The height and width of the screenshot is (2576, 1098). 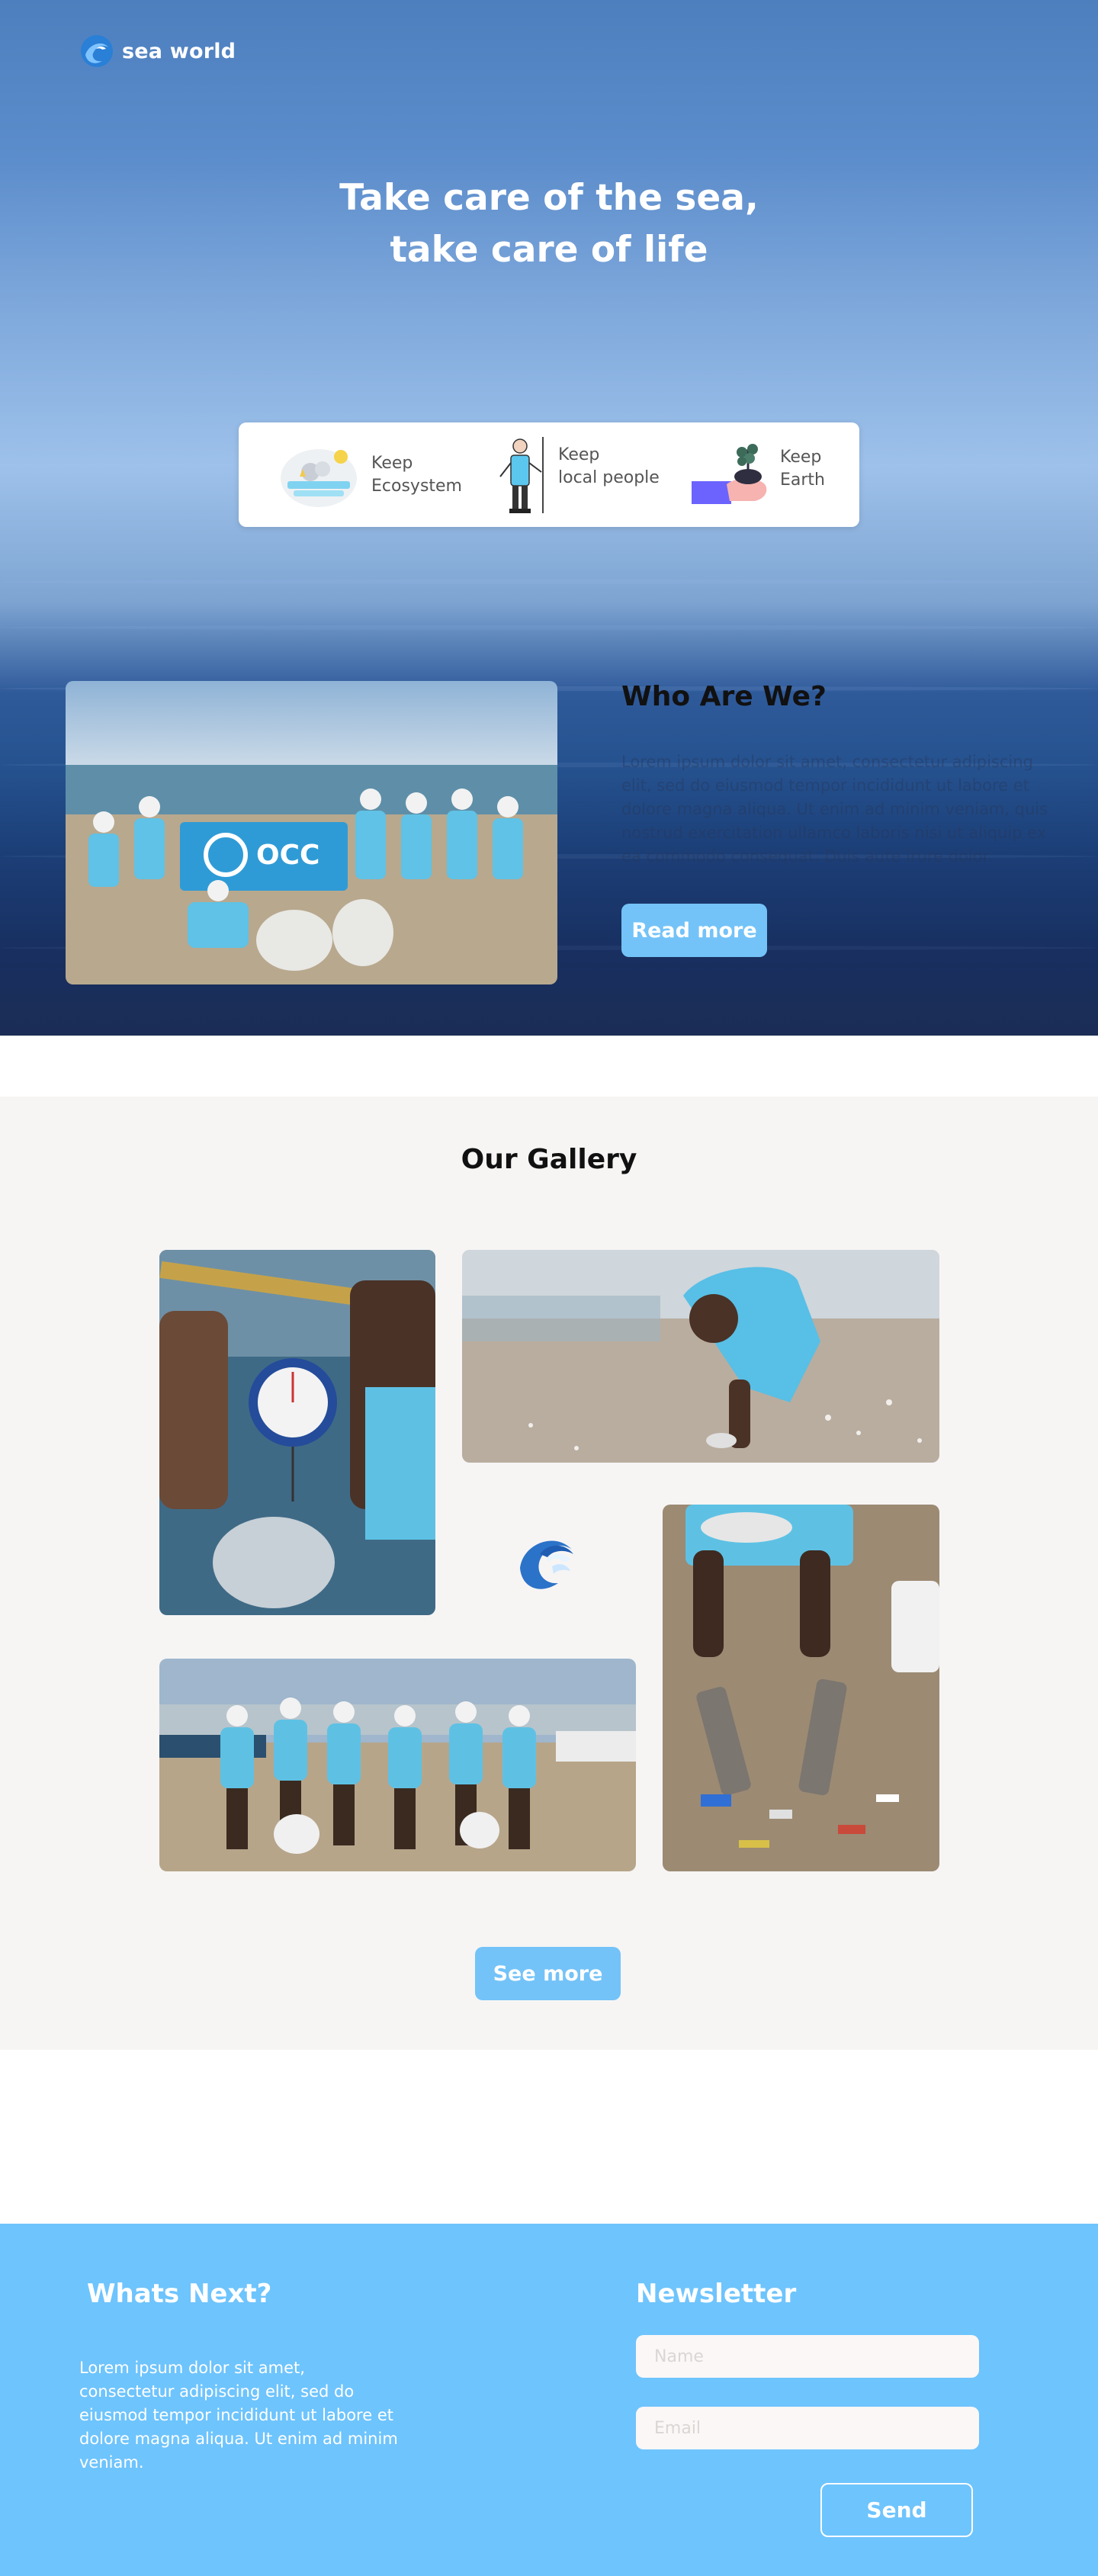 What do you see at coordinates (287, 856) in the screenshot?
I see `svg-text: OCC` at bounding box center [287, 856].